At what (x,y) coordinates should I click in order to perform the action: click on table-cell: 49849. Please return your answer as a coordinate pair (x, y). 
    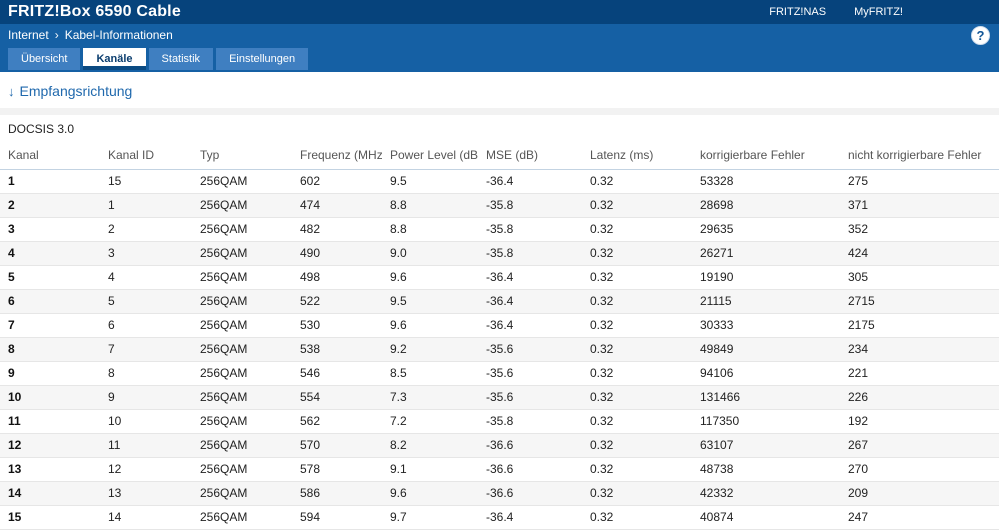
    Looking at the image, I should click on (766, 349).